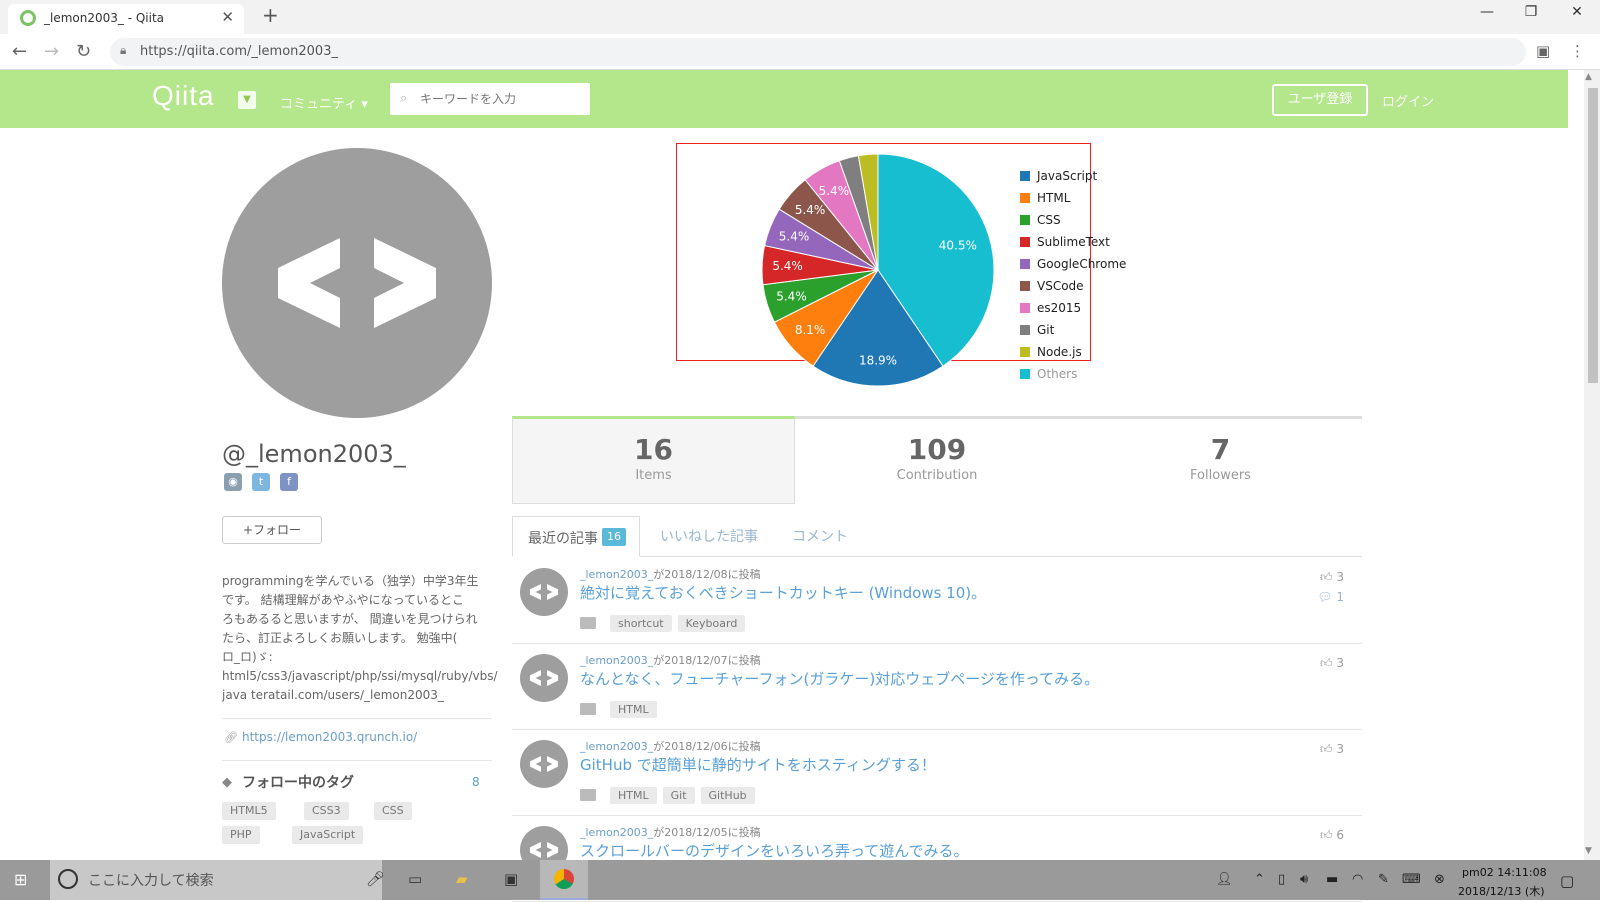  Describe the element at coordinates (678, 795) in the screenshot. I see `article-tag: Git` at that location.